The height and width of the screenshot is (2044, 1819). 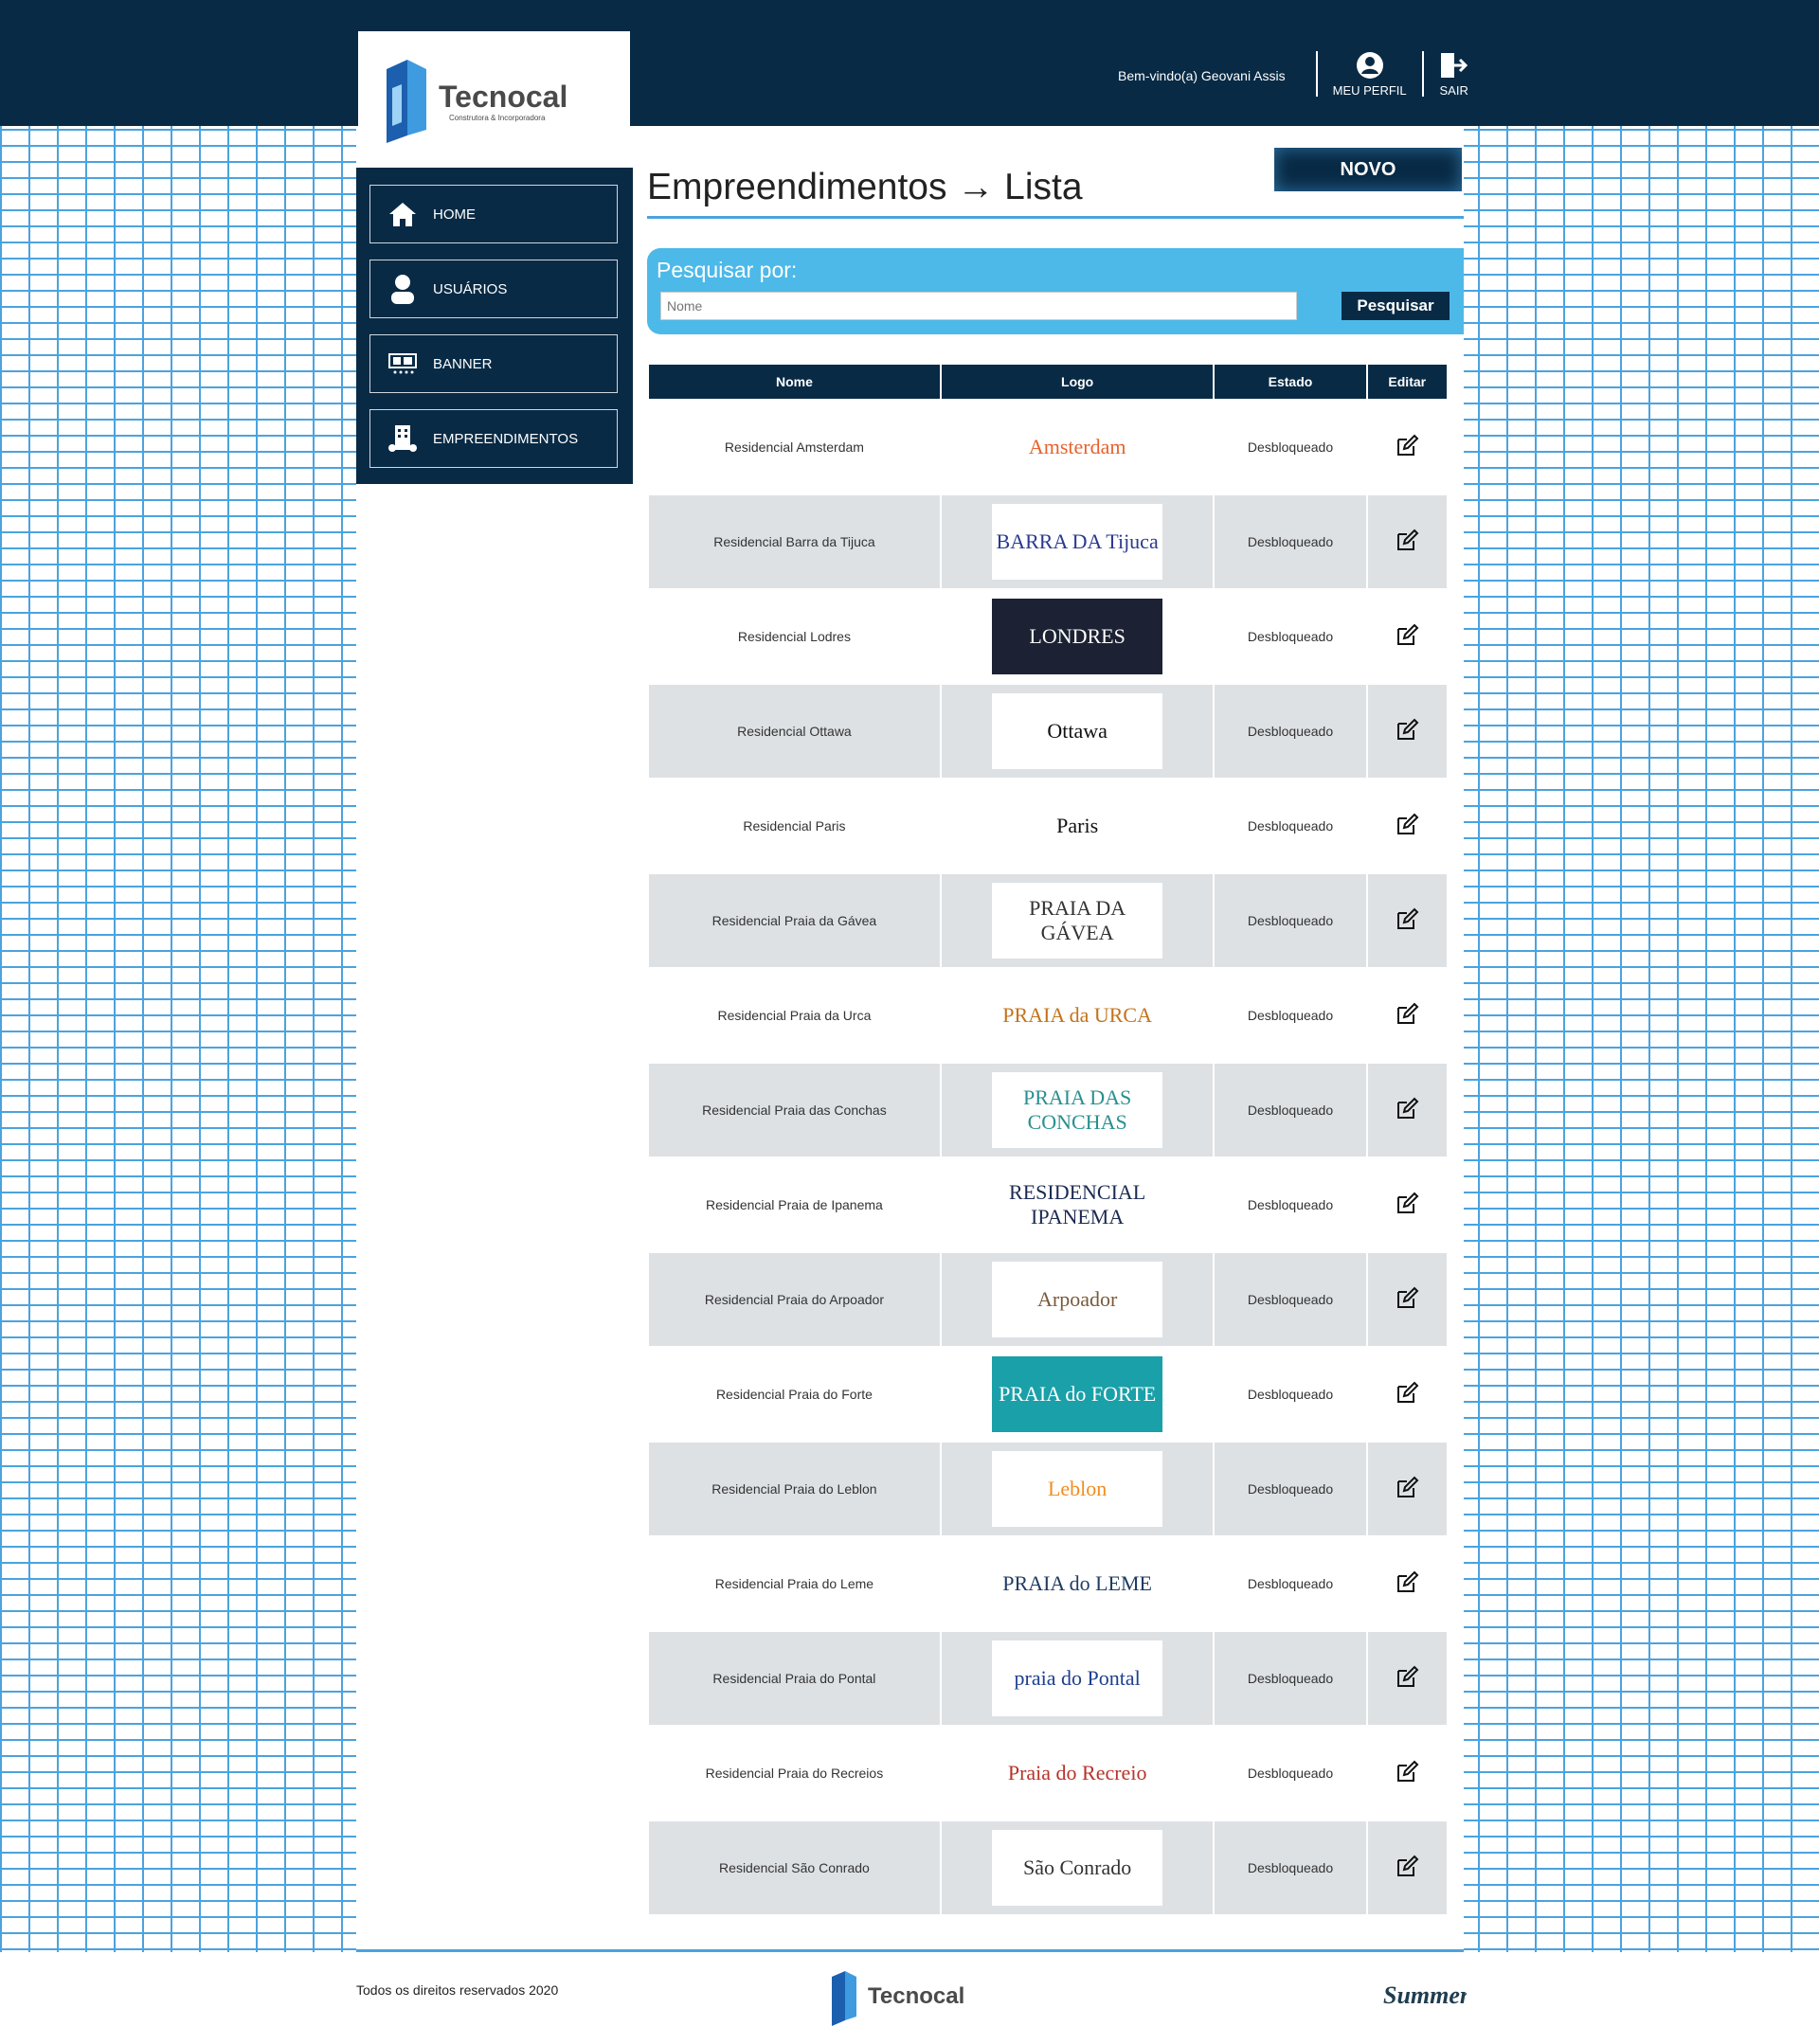 I want to click on project-name-cell: Residencial Barra da Tijuca, so click(x=794, y=541).